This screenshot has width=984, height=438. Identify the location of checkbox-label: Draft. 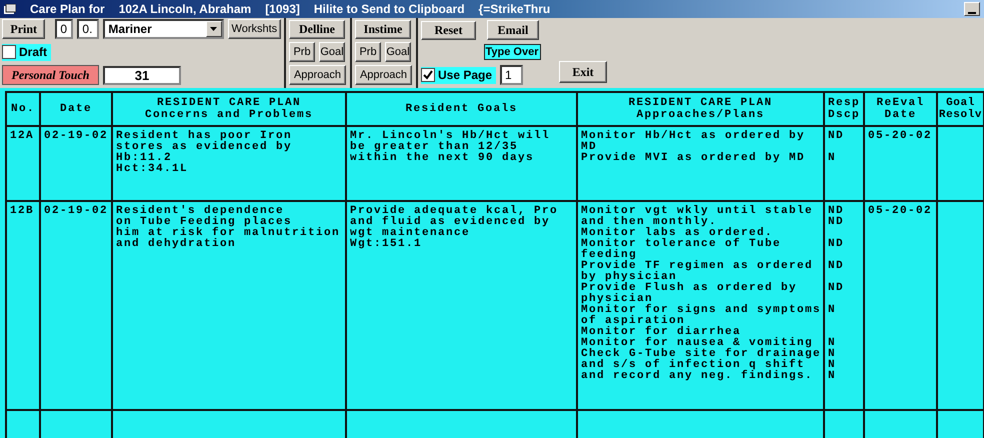
(33, 52).